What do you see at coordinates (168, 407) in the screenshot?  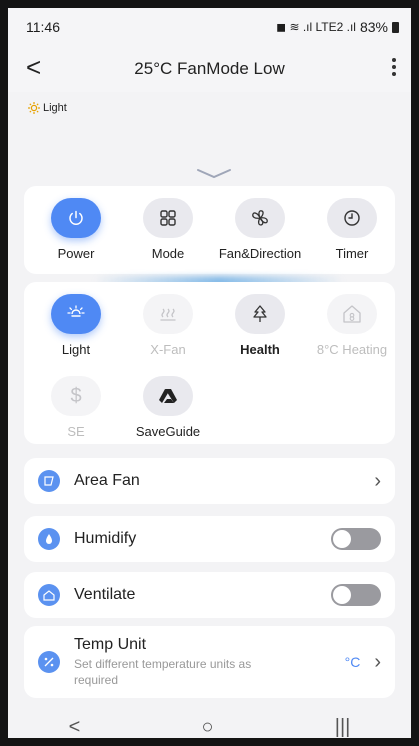 I see `save-guide-button: SaveGuide` at bounding box center [168, 407].